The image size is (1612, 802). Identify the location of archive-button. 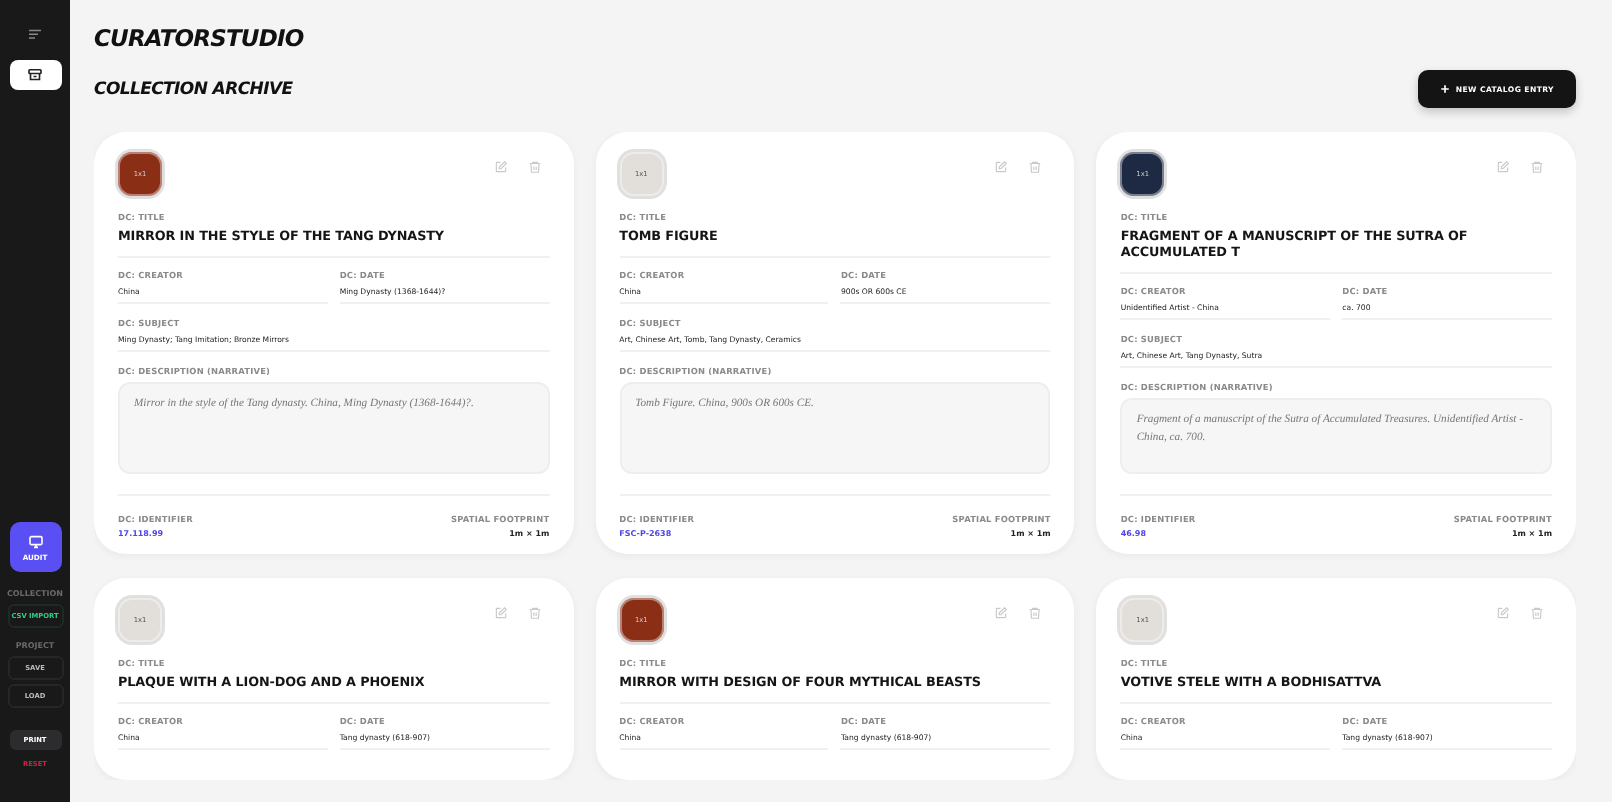
(35, 75).